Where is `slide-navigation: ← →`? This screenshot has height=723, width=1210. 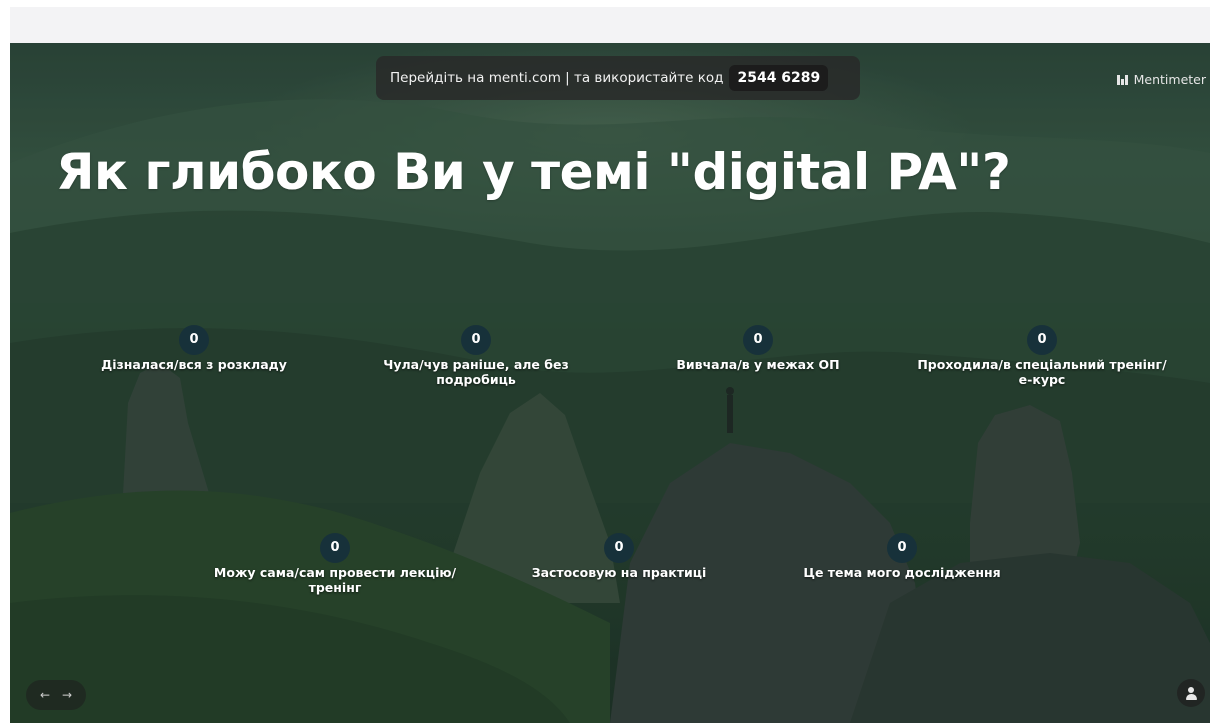 slide-navigation: ← → is located at coordinates (56, 695).